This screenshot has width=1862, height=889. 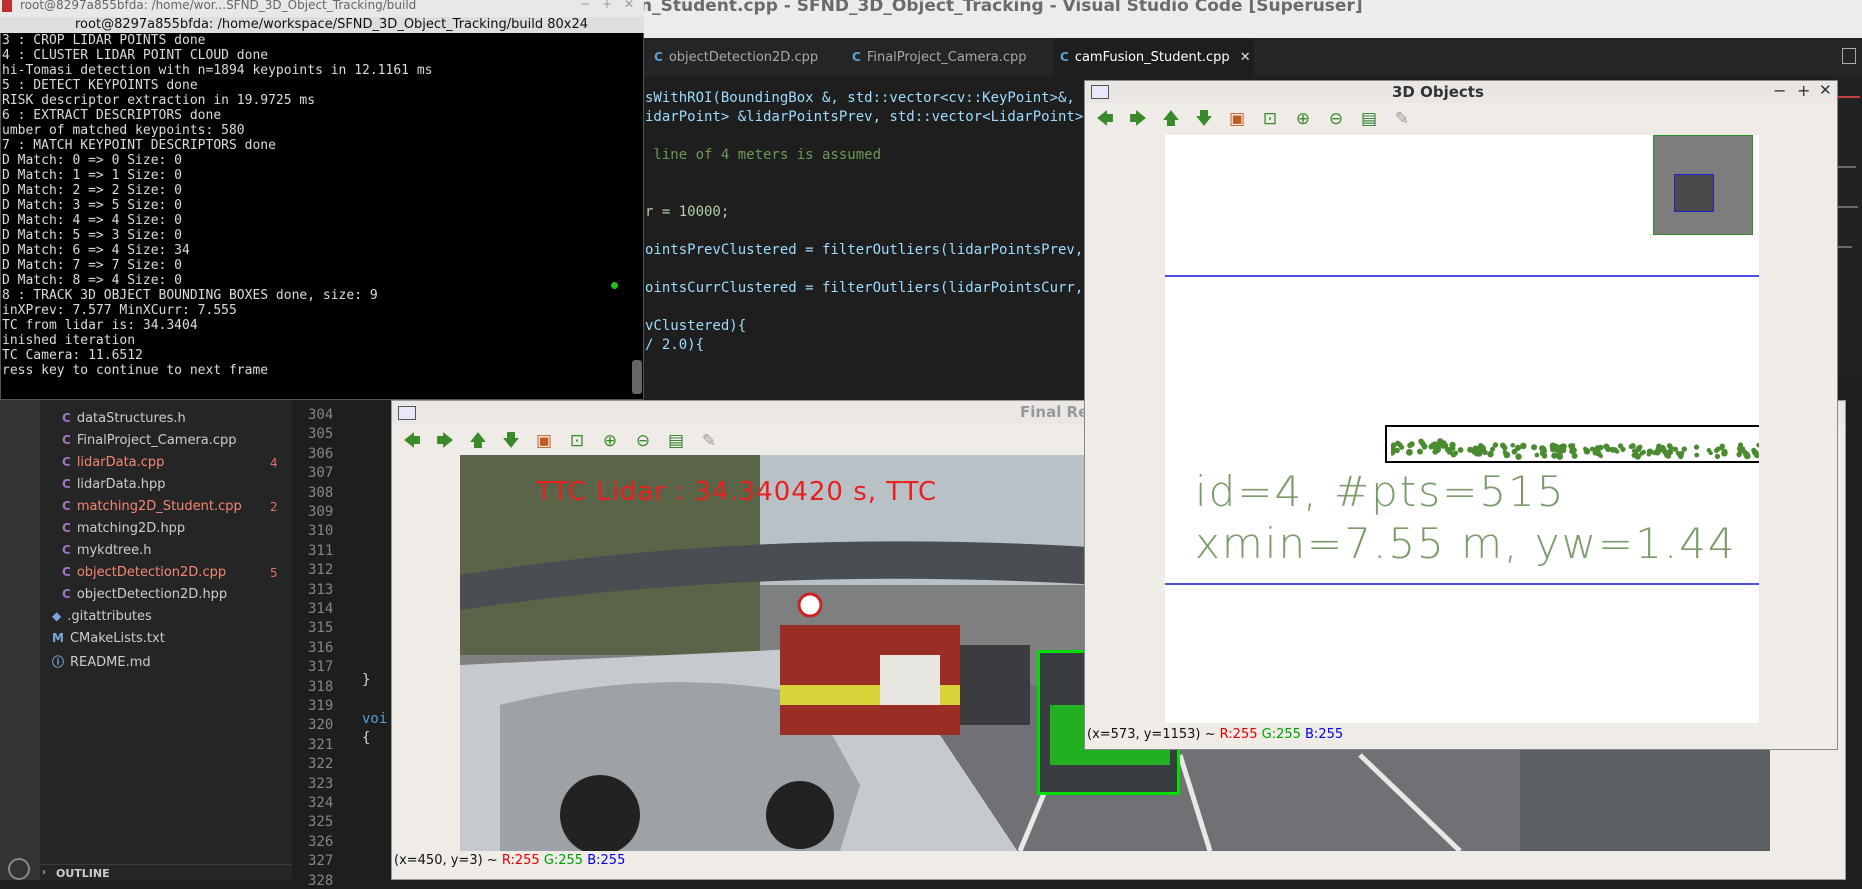 I want to click on objects-window-status-bar: (x=573, y=1153) ~ R:255 G:255 B:255, so click(x=1215, y=734).